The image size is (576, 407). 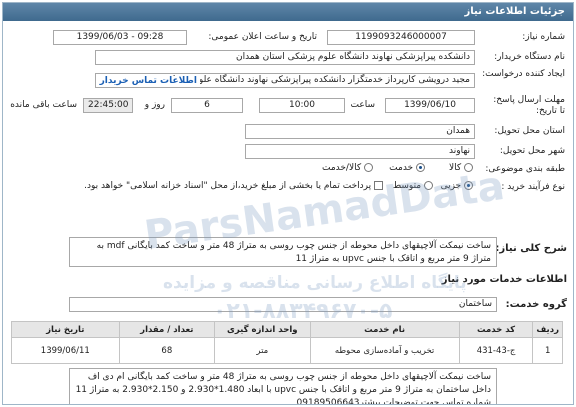 I want to click on cell-unit: متر, so click(x=262, y=350).